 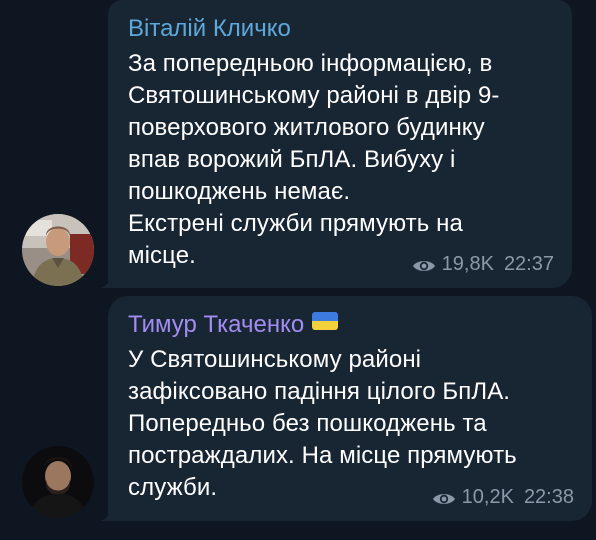 What do you see at coordinates (340, 29) in the screenshot?
I see `sender-name: Віталій Кличко` at bounding box center [340, 29].